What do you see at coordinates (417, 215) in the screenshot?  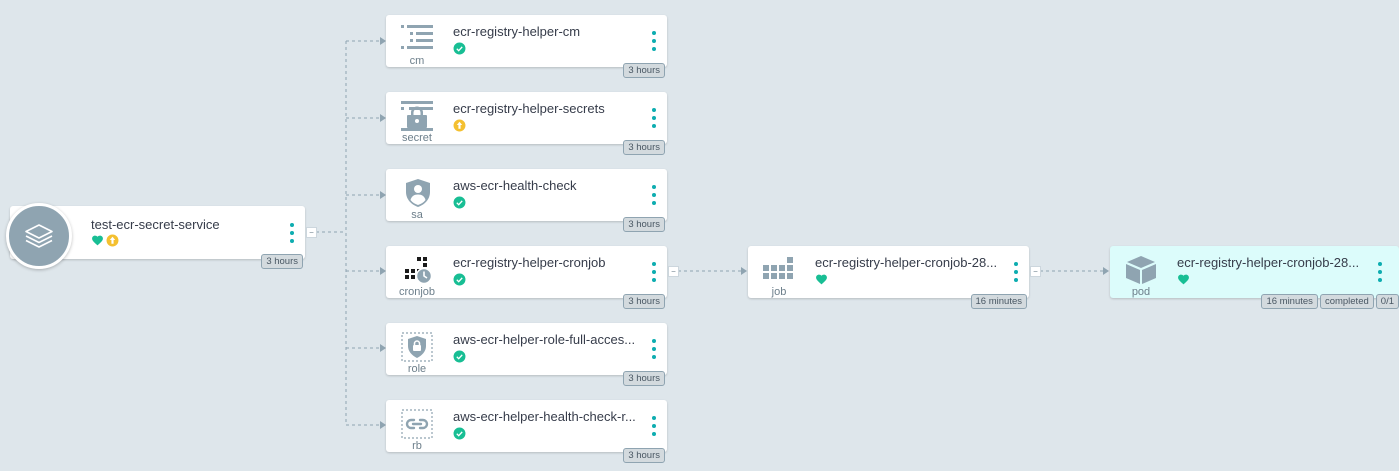 I see `resource-kind: sa` at bounding box center [417, 215].